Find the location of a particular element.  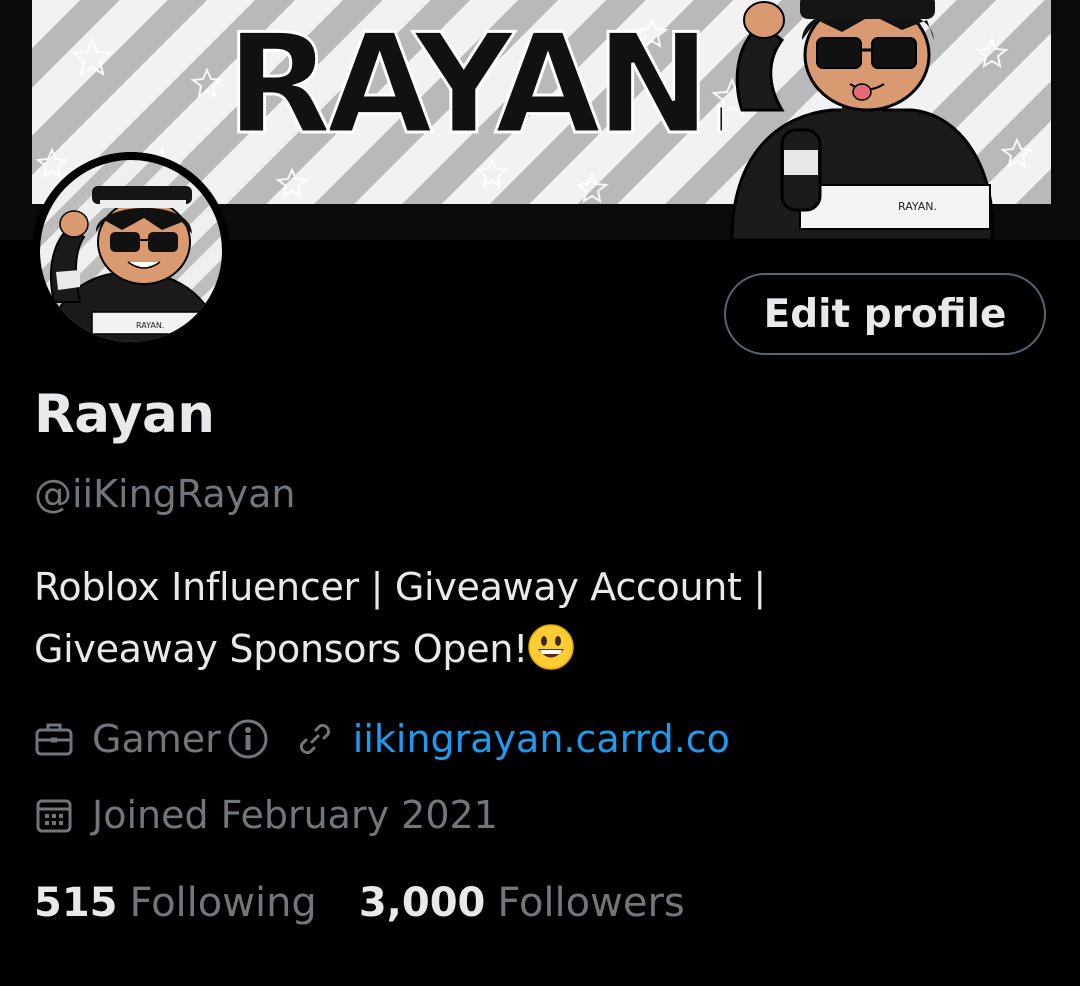

calendar-icon is located at coordinates (54, 816).